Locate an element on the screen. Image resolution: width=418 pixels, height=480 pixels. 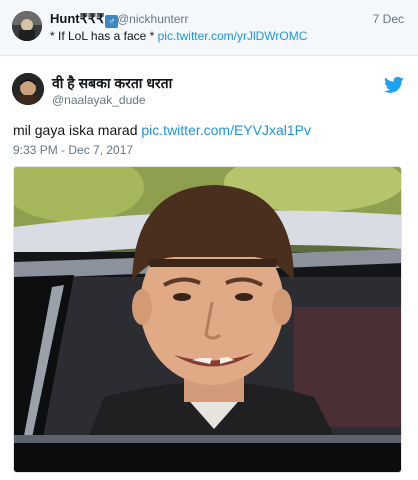
reply-date: 7 Dec is located at coordinates (388, 19).